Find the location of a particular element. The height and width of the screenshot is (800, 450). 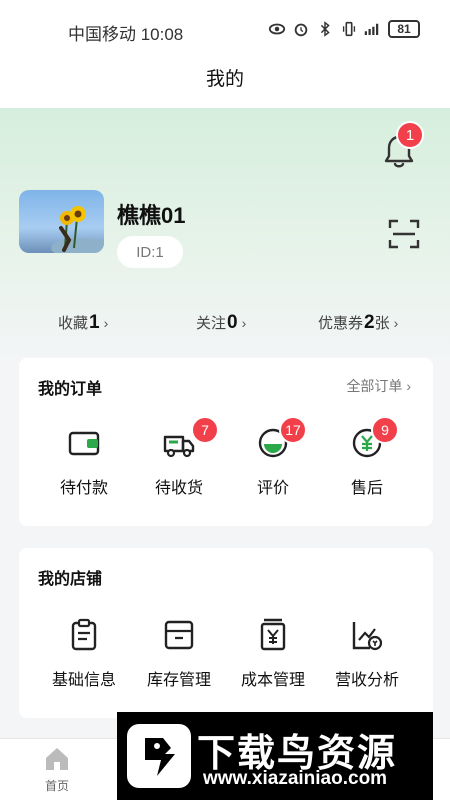

orders-title: 我的订单 is located at coordinates (70, 389).